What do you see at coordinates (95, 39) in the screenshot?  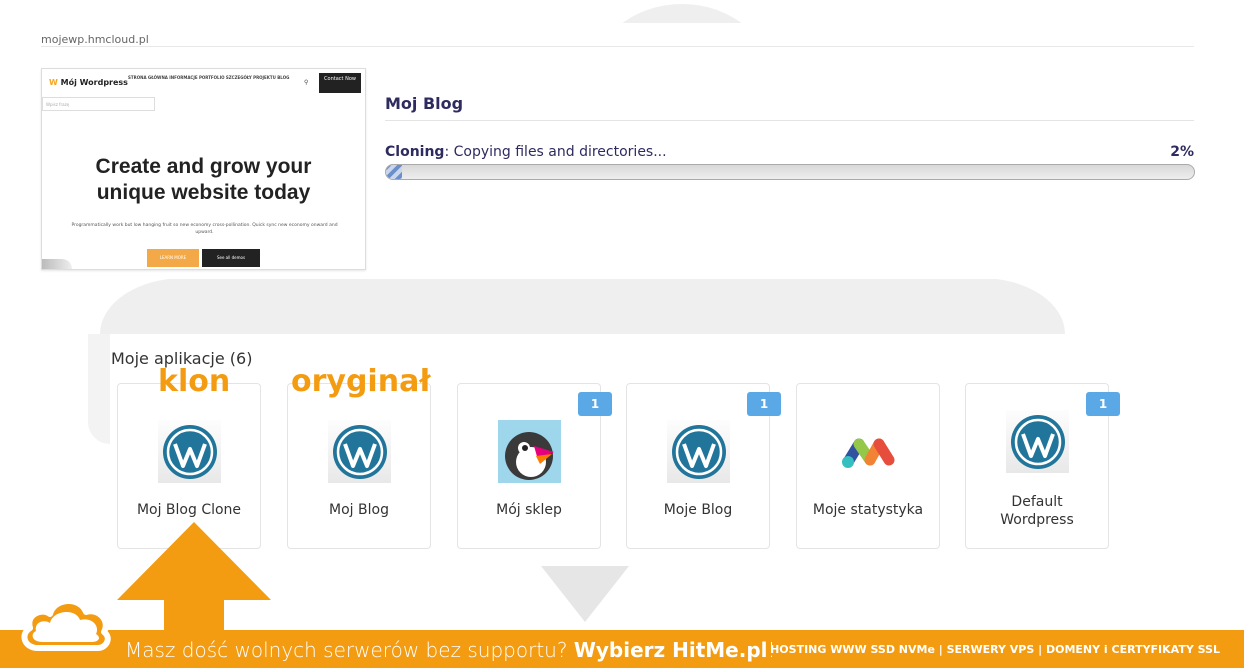 I see `site-domain: mojewp.hmcloud.pl` at bounding box center [95, 39].